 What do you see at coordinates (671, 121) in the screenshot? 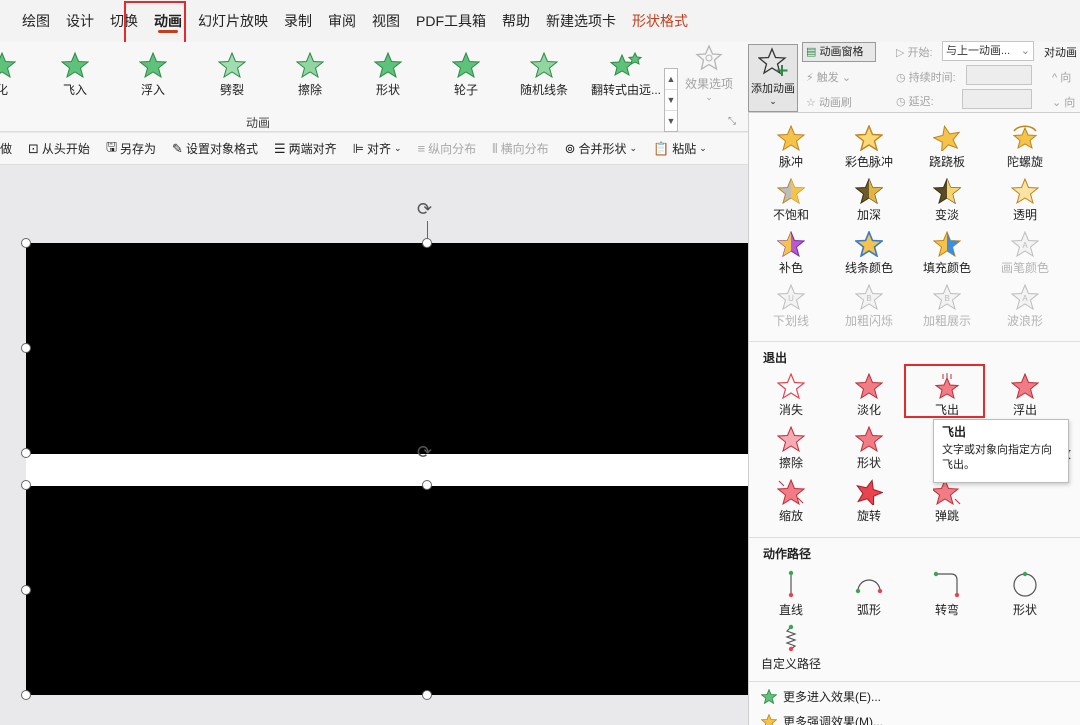
I see `gallery-expand-icon: ▼` at bounding box center [671, 121].